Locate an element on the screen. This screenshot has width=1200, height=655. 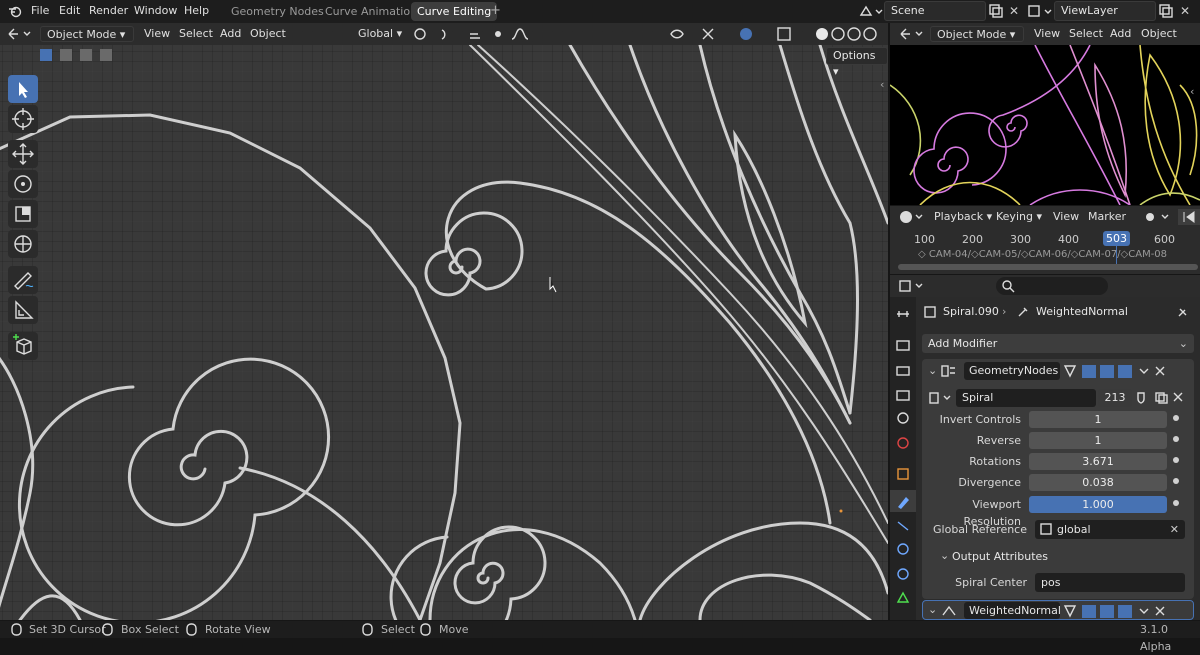
current-frame-badge: 503 is located at coordinates (1116, 238).